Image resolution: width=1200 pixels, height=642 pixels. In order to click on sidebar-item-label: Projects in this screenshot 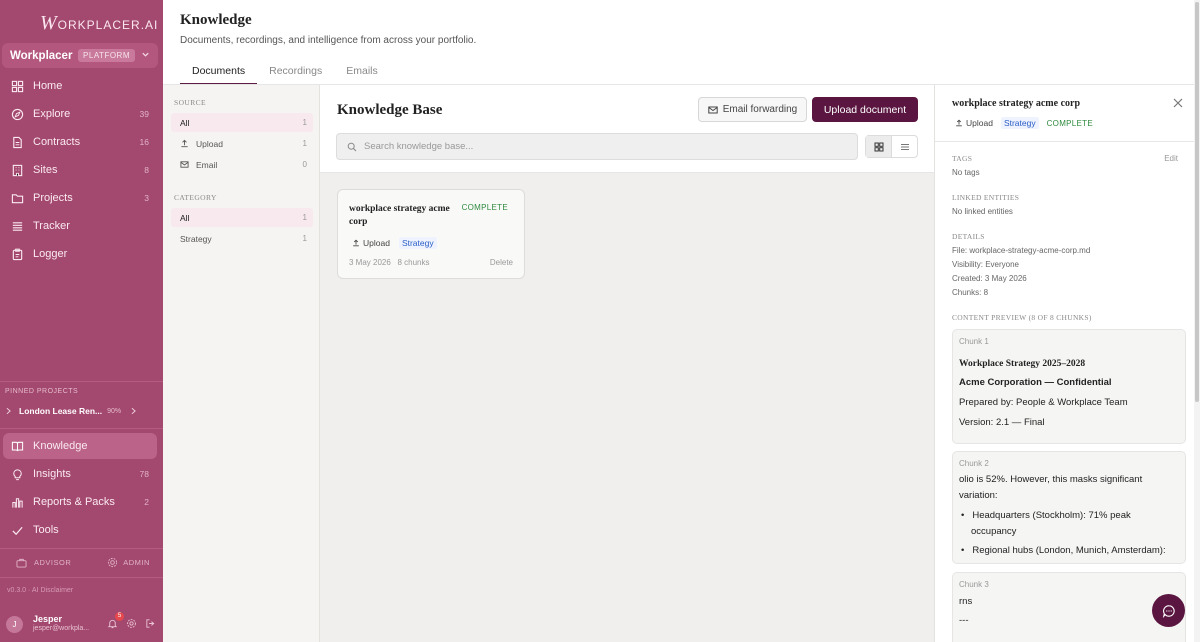, I will do `click(53, 198)`.